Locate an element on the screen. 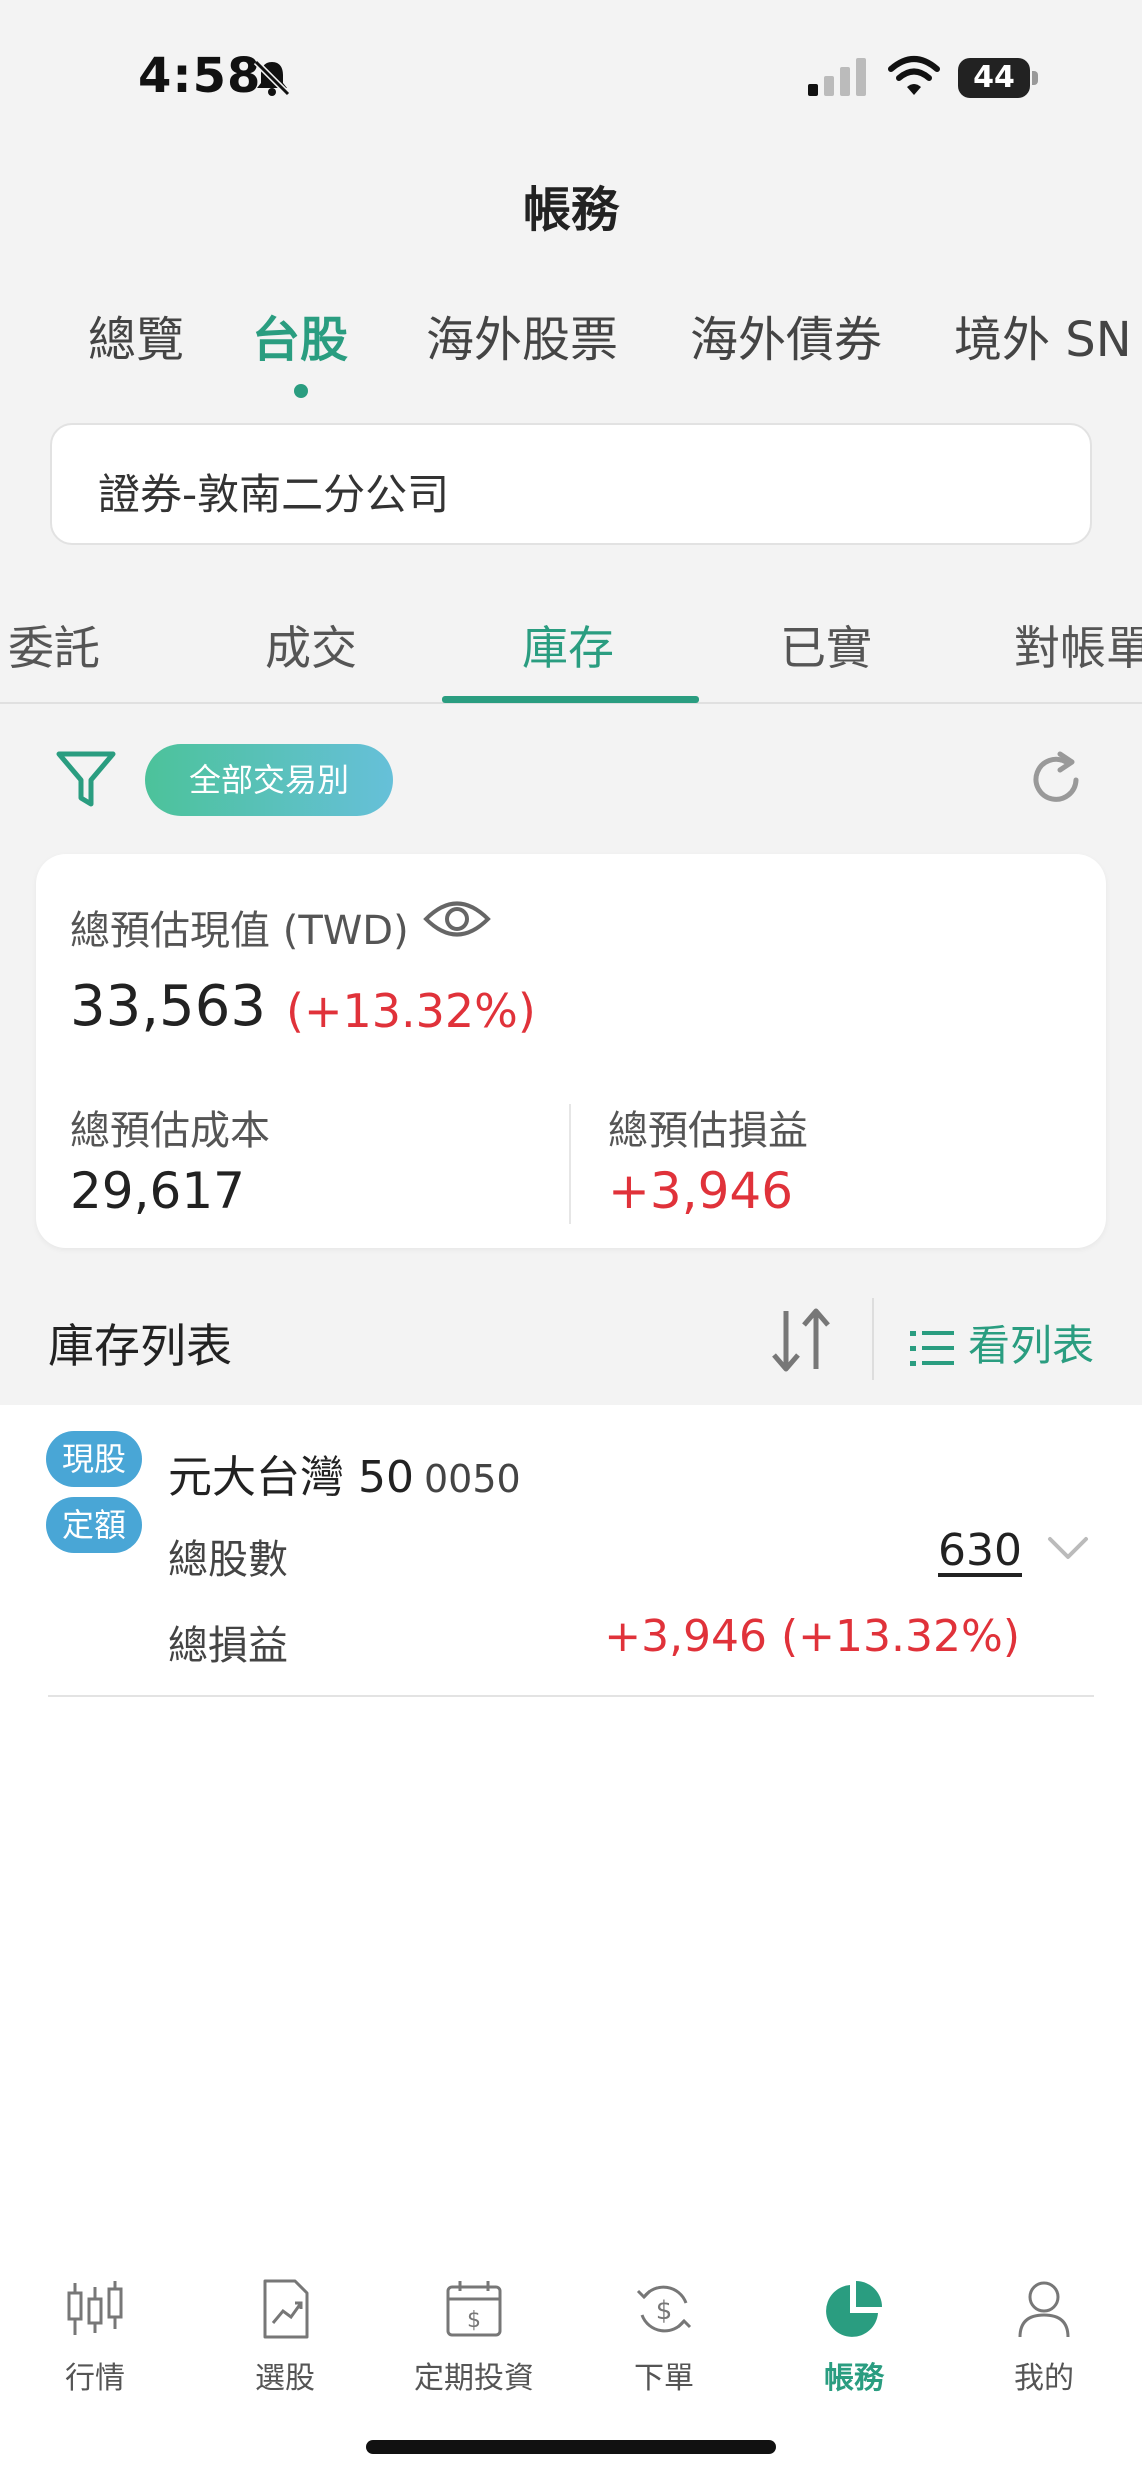 The image size is (1142, 2475). chevron-down-icon is located at coordinates (1068, 1548).